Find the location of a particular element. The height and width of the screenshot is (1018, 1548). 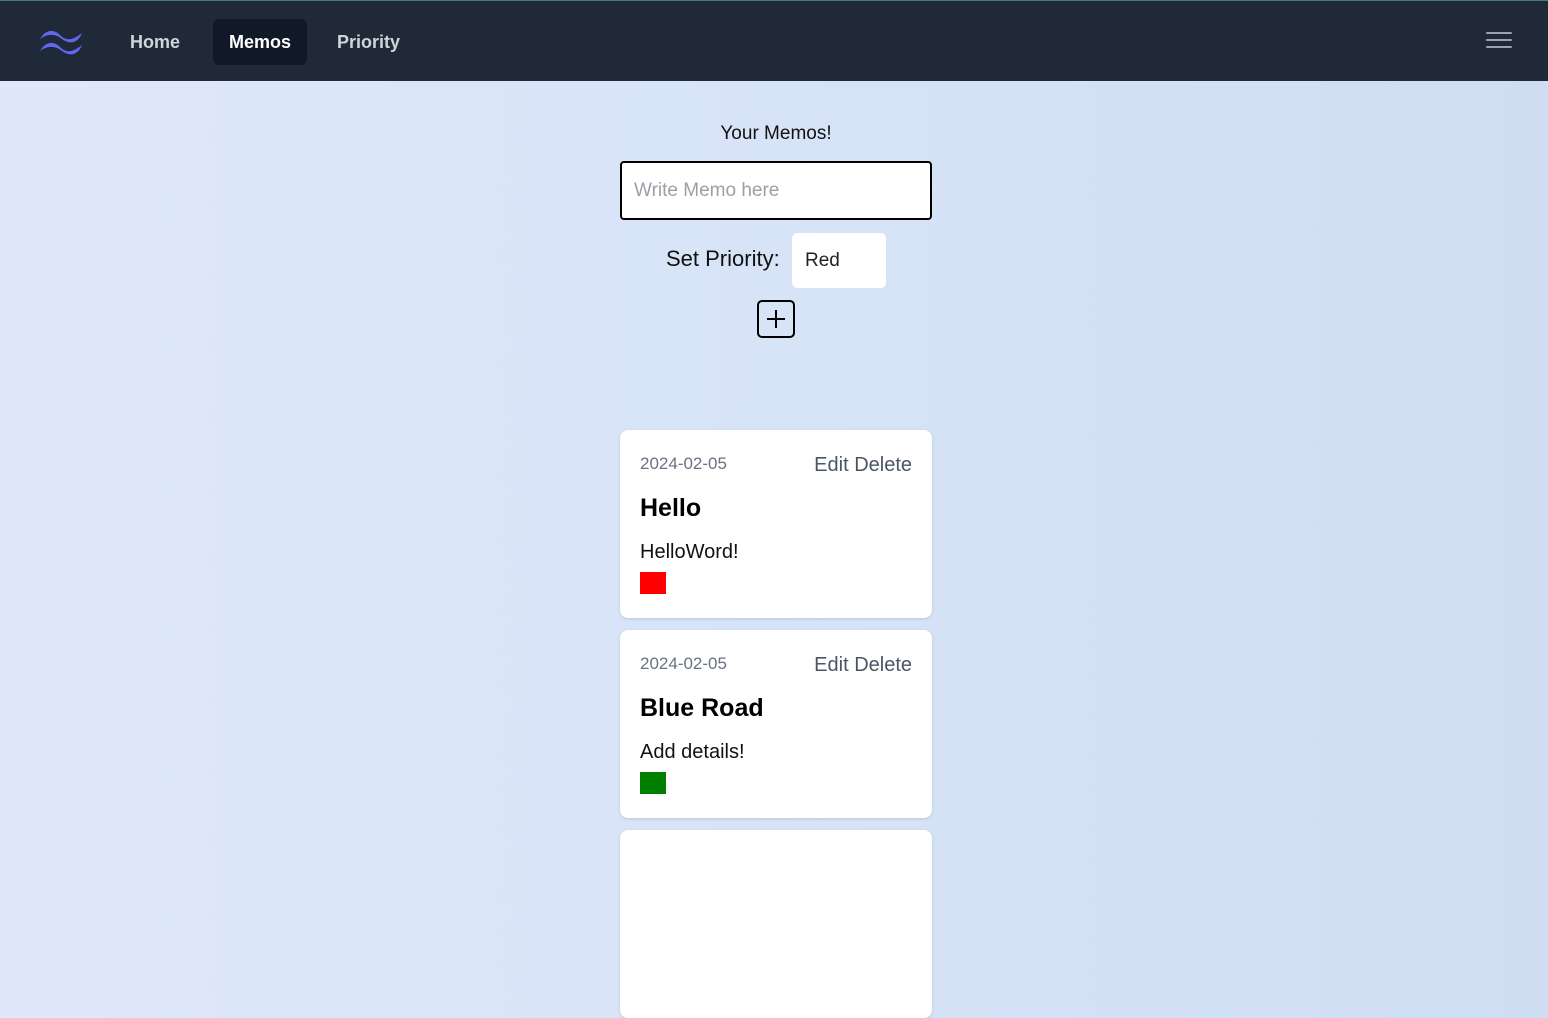

memo-title: Hello is located at coordinates (671, 508).